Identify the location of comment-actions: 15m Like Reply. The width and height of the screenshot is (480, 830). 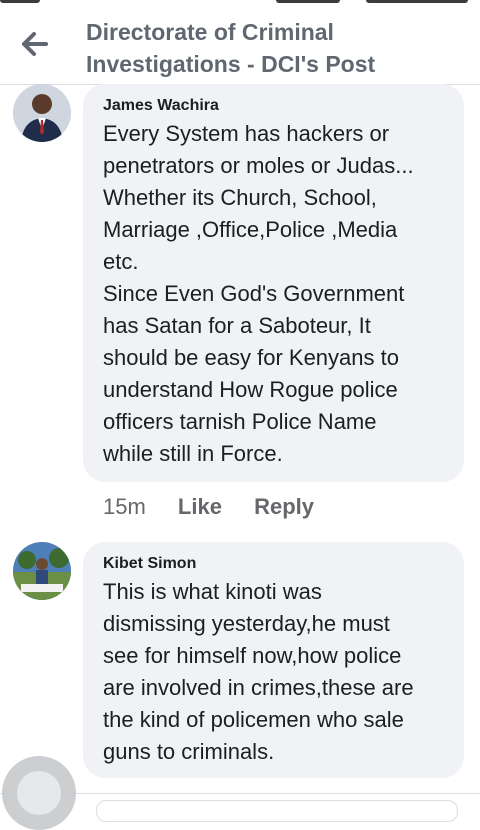
(221, 507).